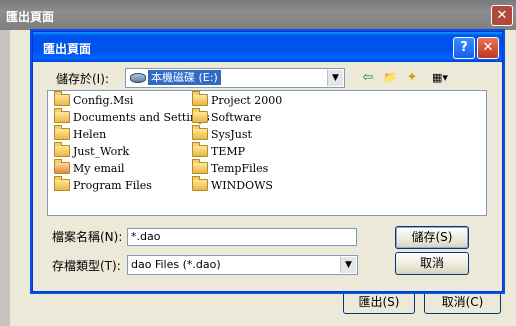  What do you see at coordinates (228, 151) in the screenshot?
I see `file-label: TEMP` at bounding box center [228, 151].